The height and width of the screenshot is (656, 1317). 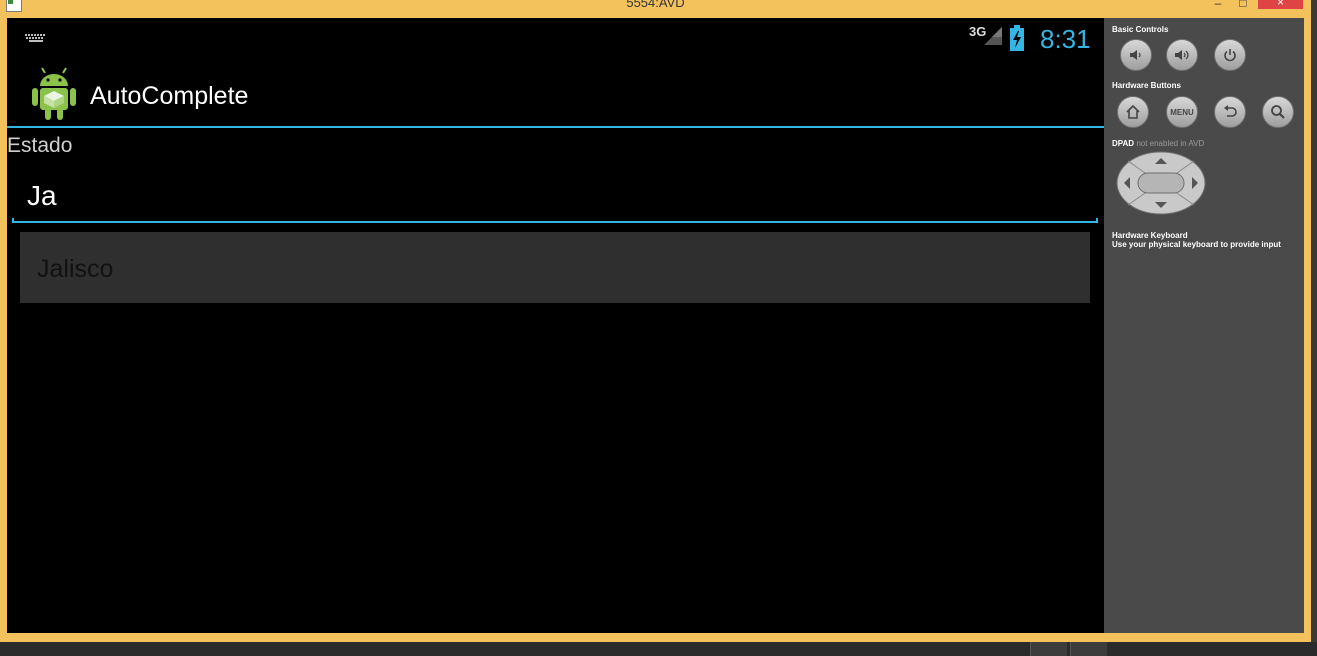 I want to click on window-titlebar: 5554:AVD – □ ×, so click(x=655, y=8).